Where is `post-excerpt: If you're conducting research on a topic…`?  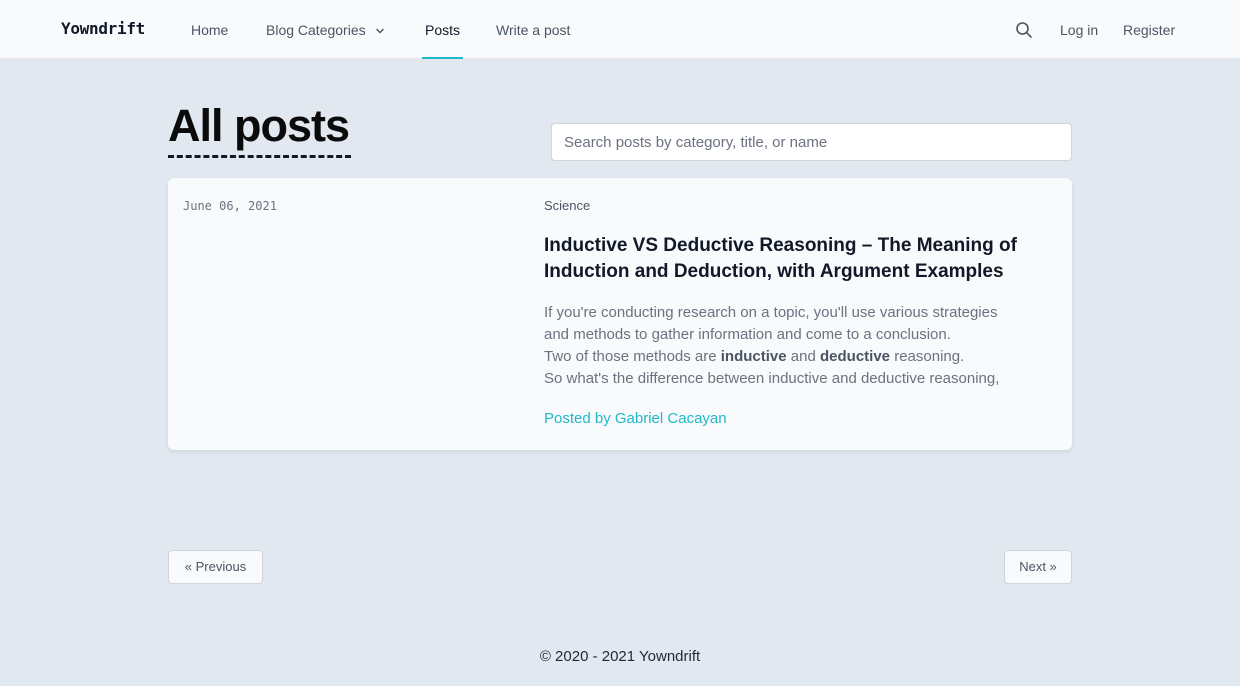
post-excerpt: If you're conducting research on a topic… is located at coordinates (804, 346).